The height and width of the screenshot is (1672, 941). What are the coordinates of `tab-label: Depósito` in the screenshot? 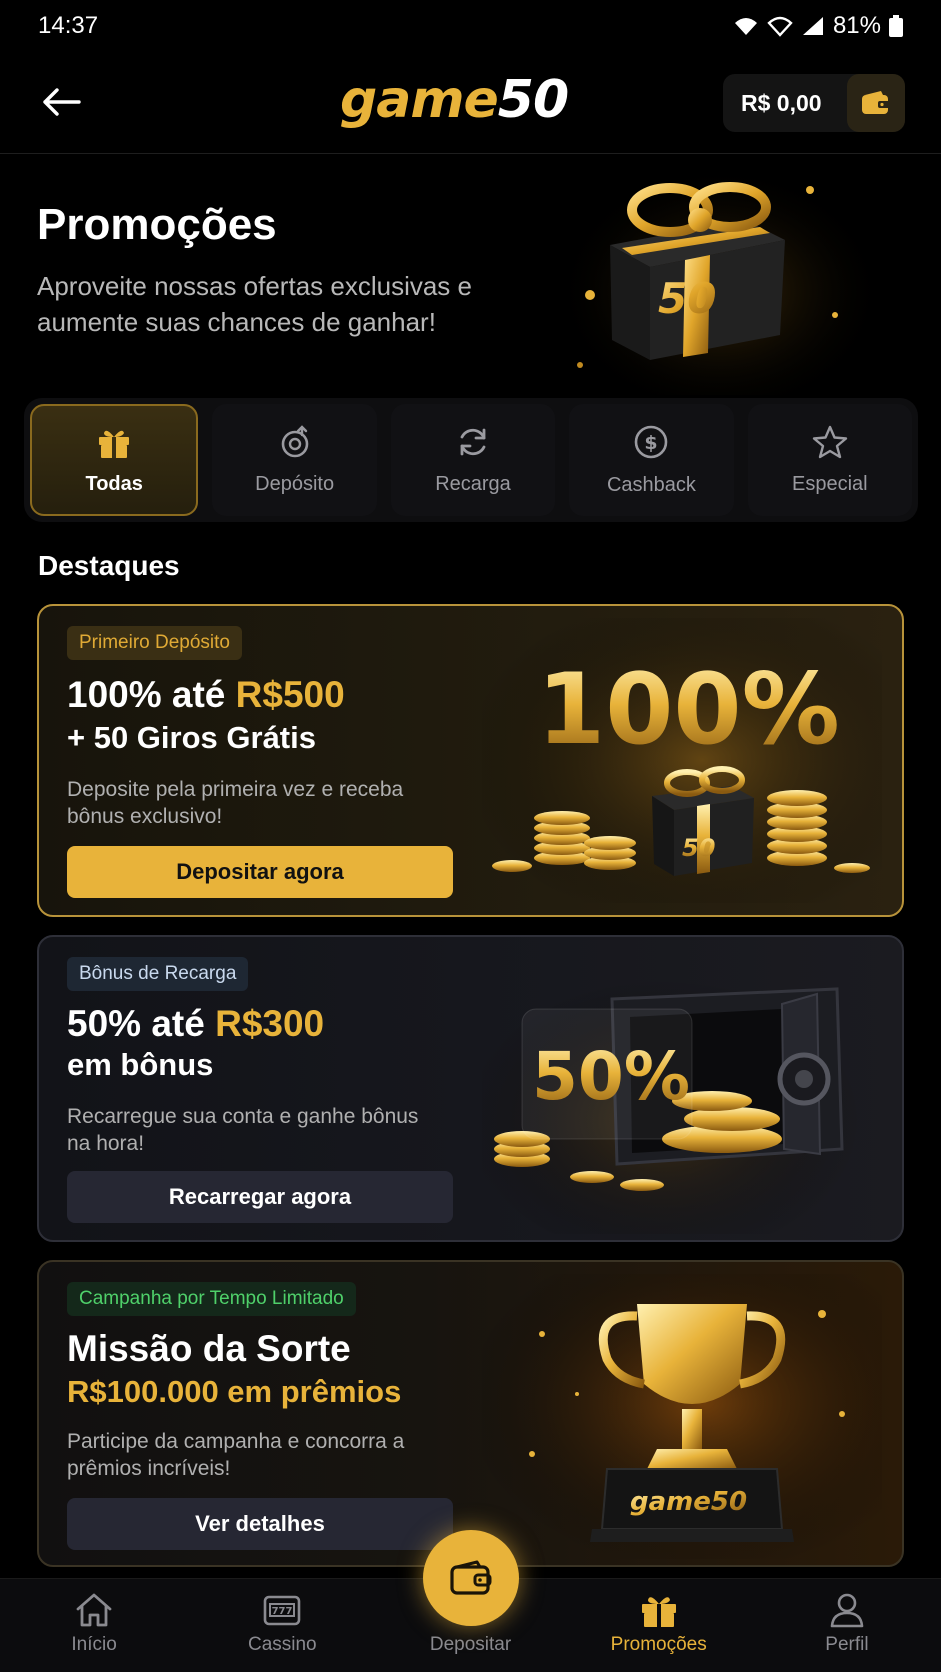 It's located at (295, 483).